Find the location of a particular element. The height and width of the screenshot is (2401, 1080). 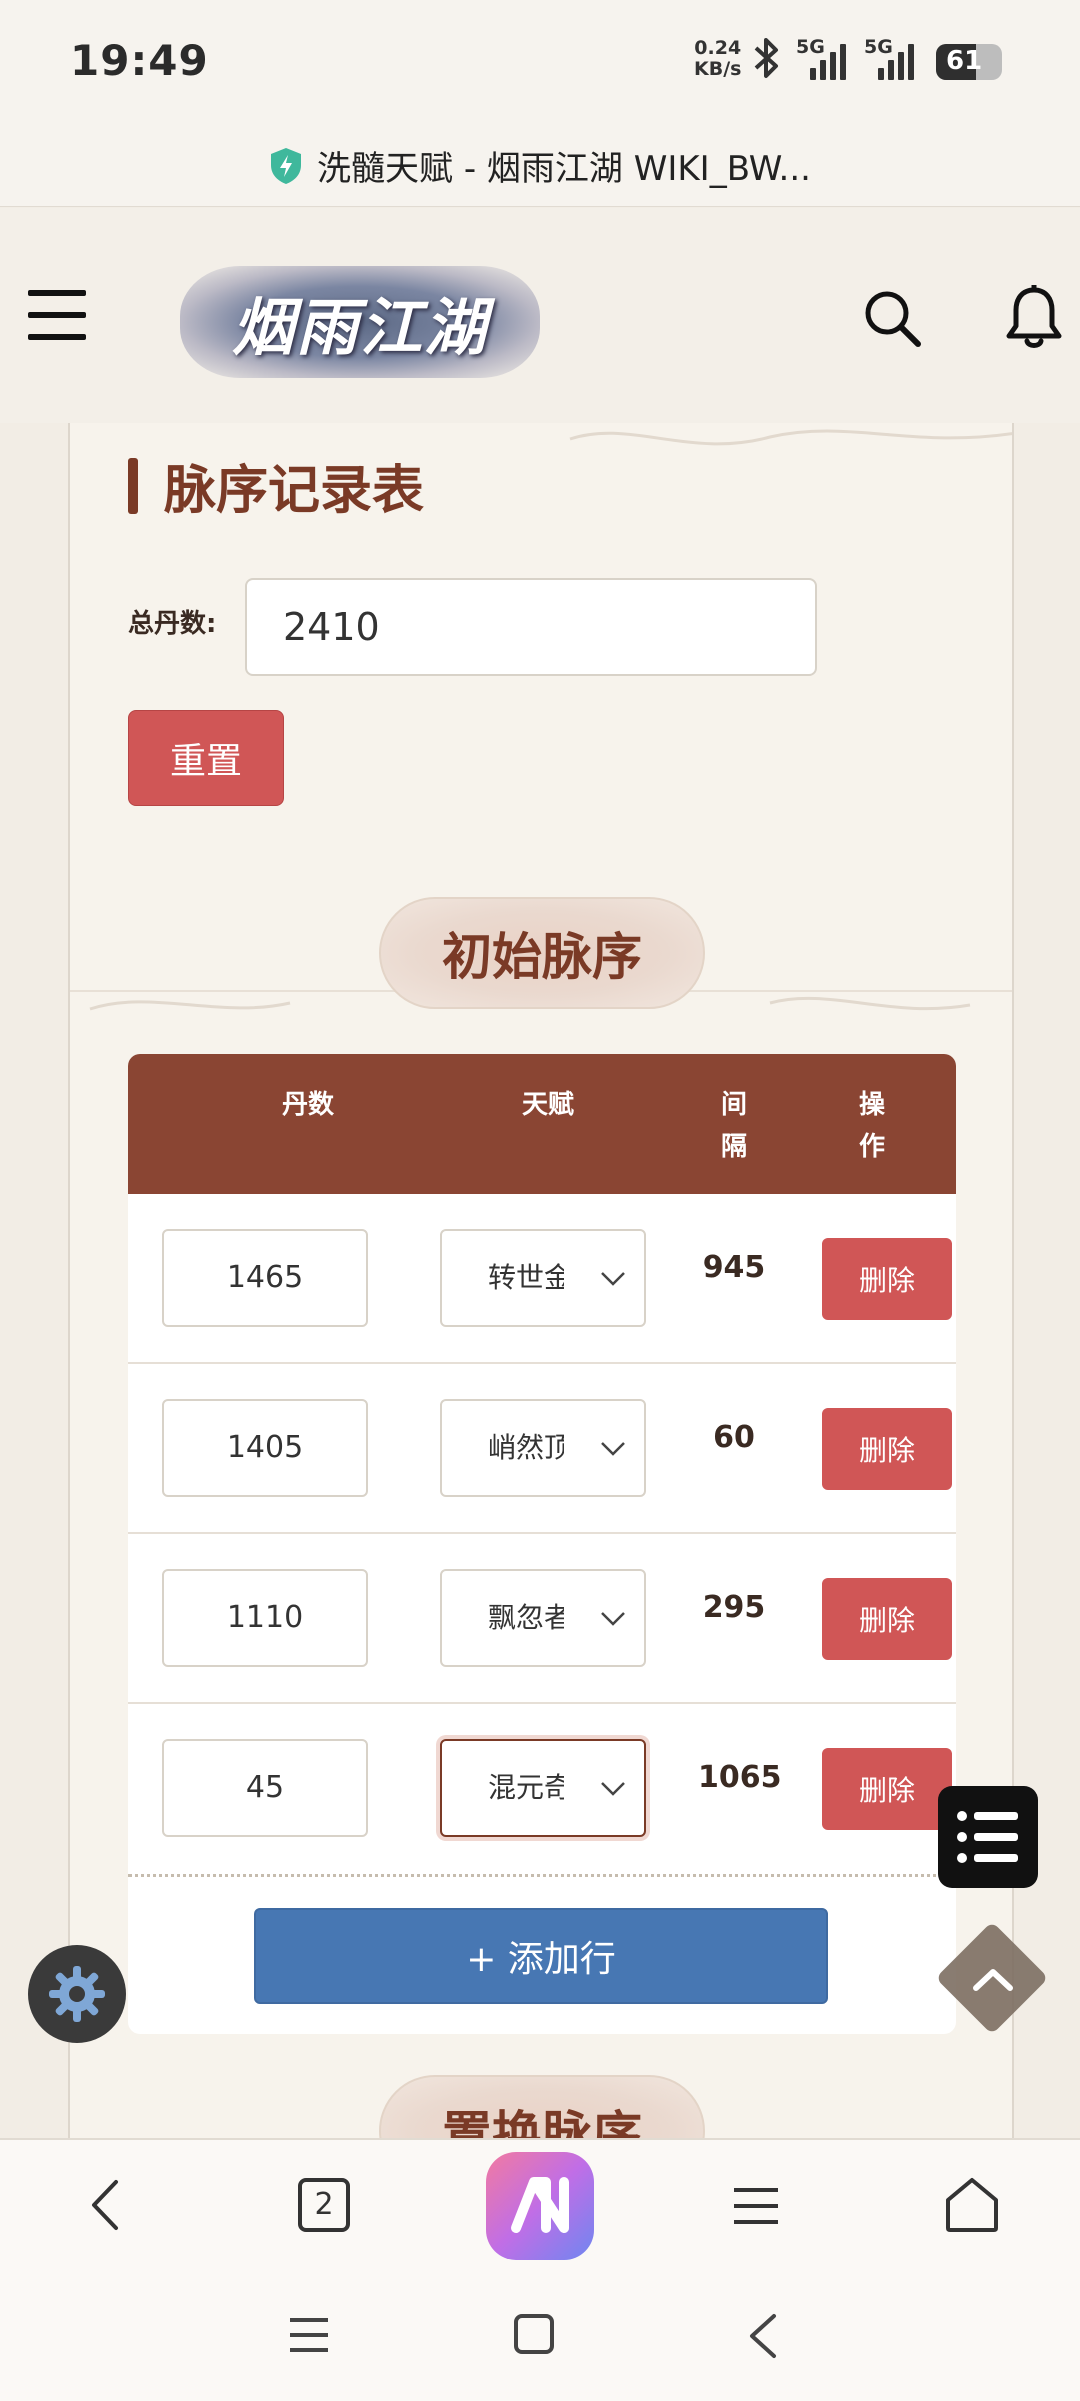

site-logo: 烟雨江湖 is located at coordinates (360, 322).